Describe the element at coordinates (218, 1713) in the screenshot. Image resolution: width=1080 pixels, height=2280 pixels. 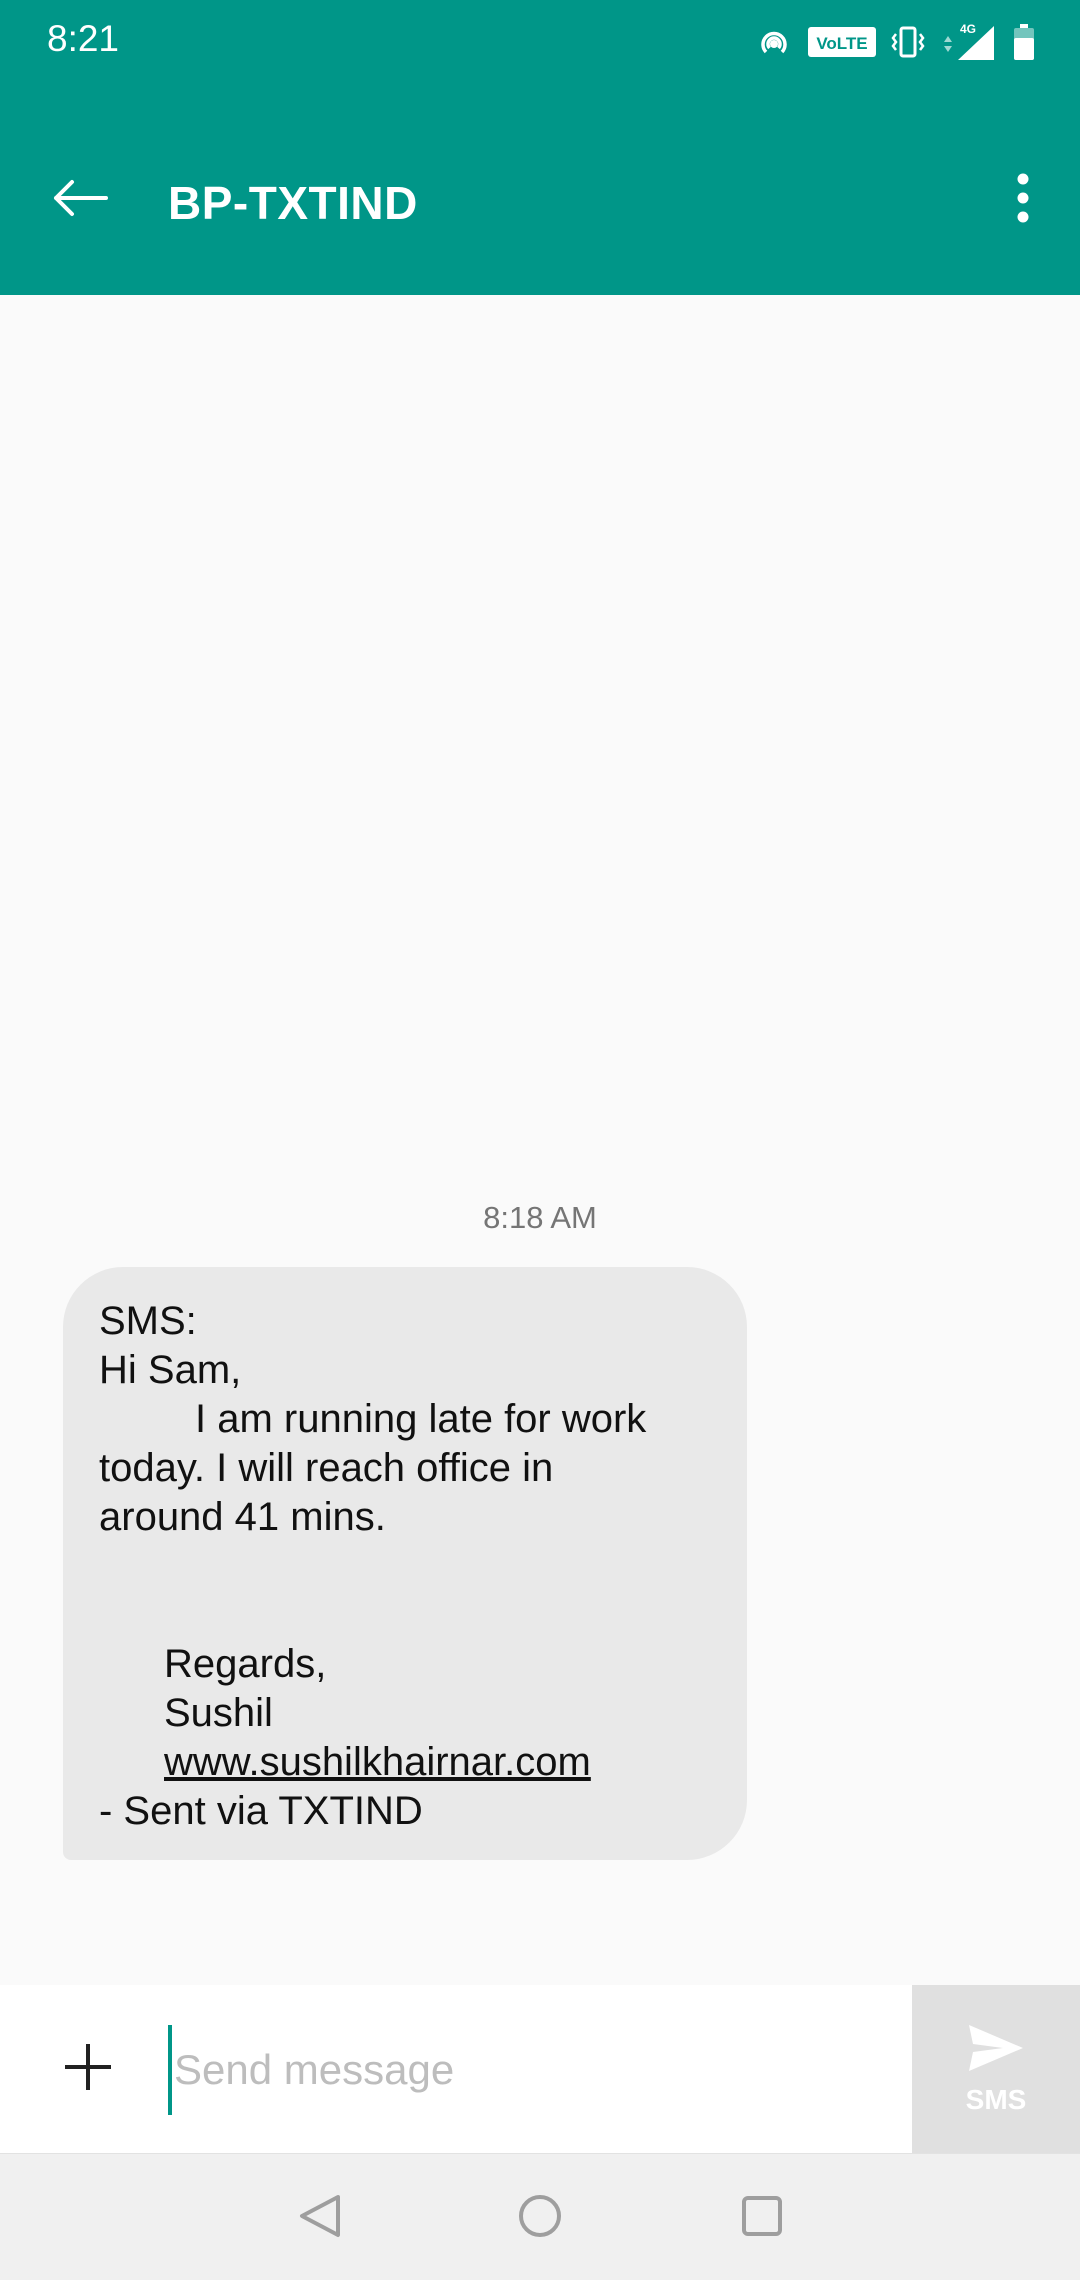
I see `message-line: Sushil` at that location.